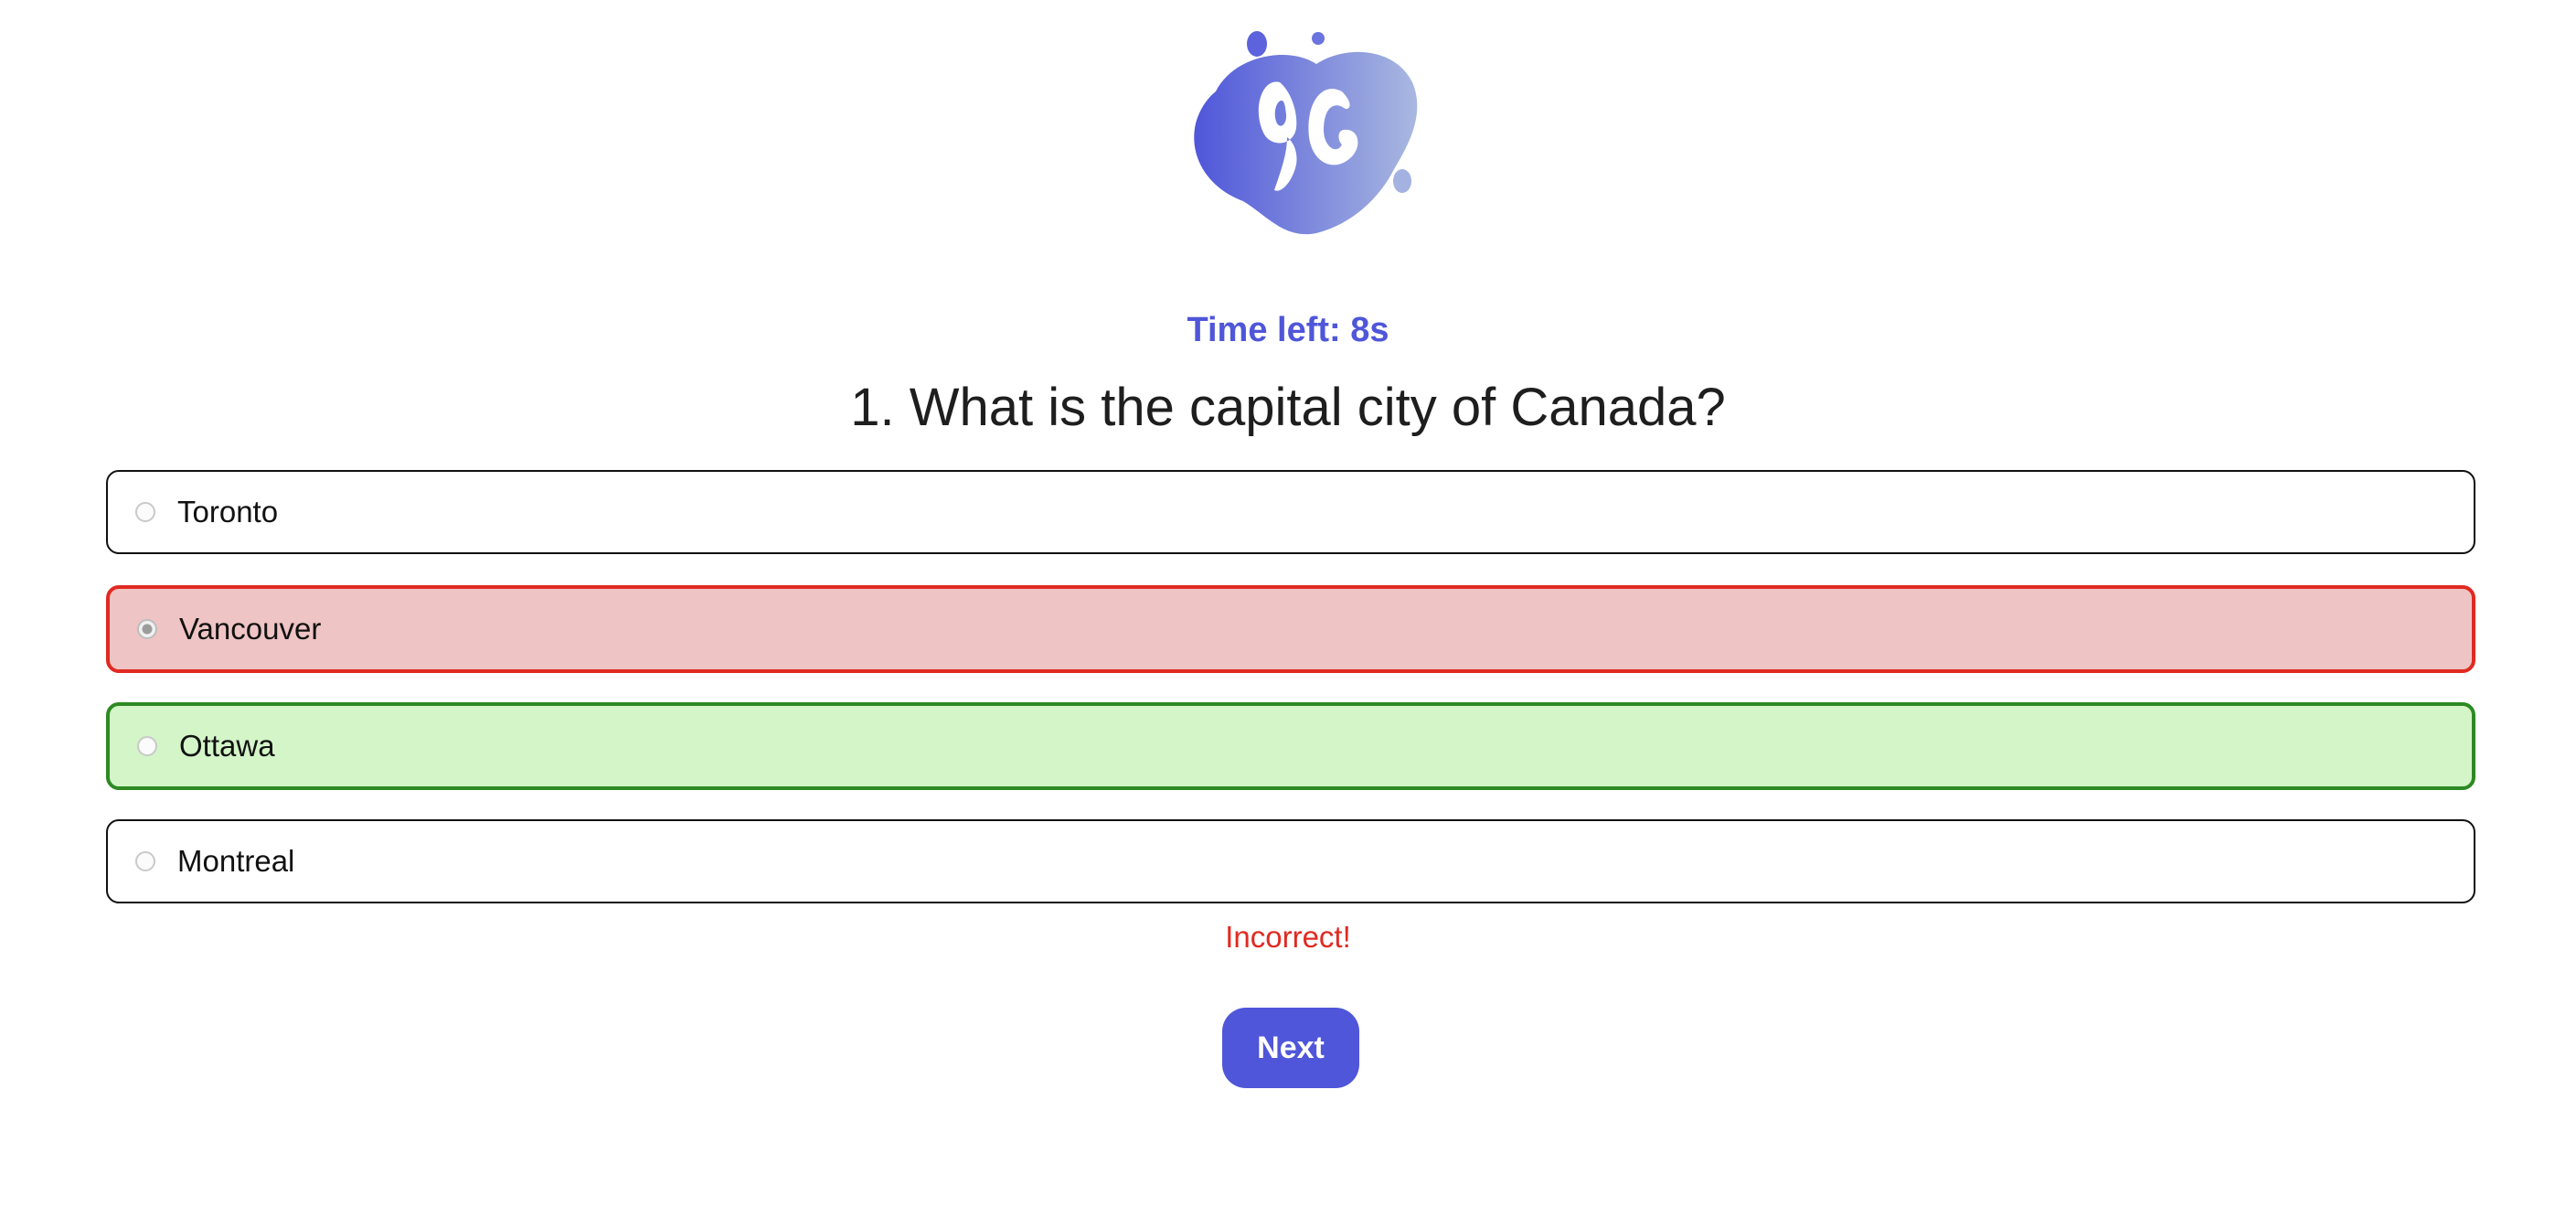 This screenshot has width=2576, height=1207. What do you see at coordinates (147, 629) in the screenshot?
I see `radio-checked-icon` at bounding box center [147, 629].